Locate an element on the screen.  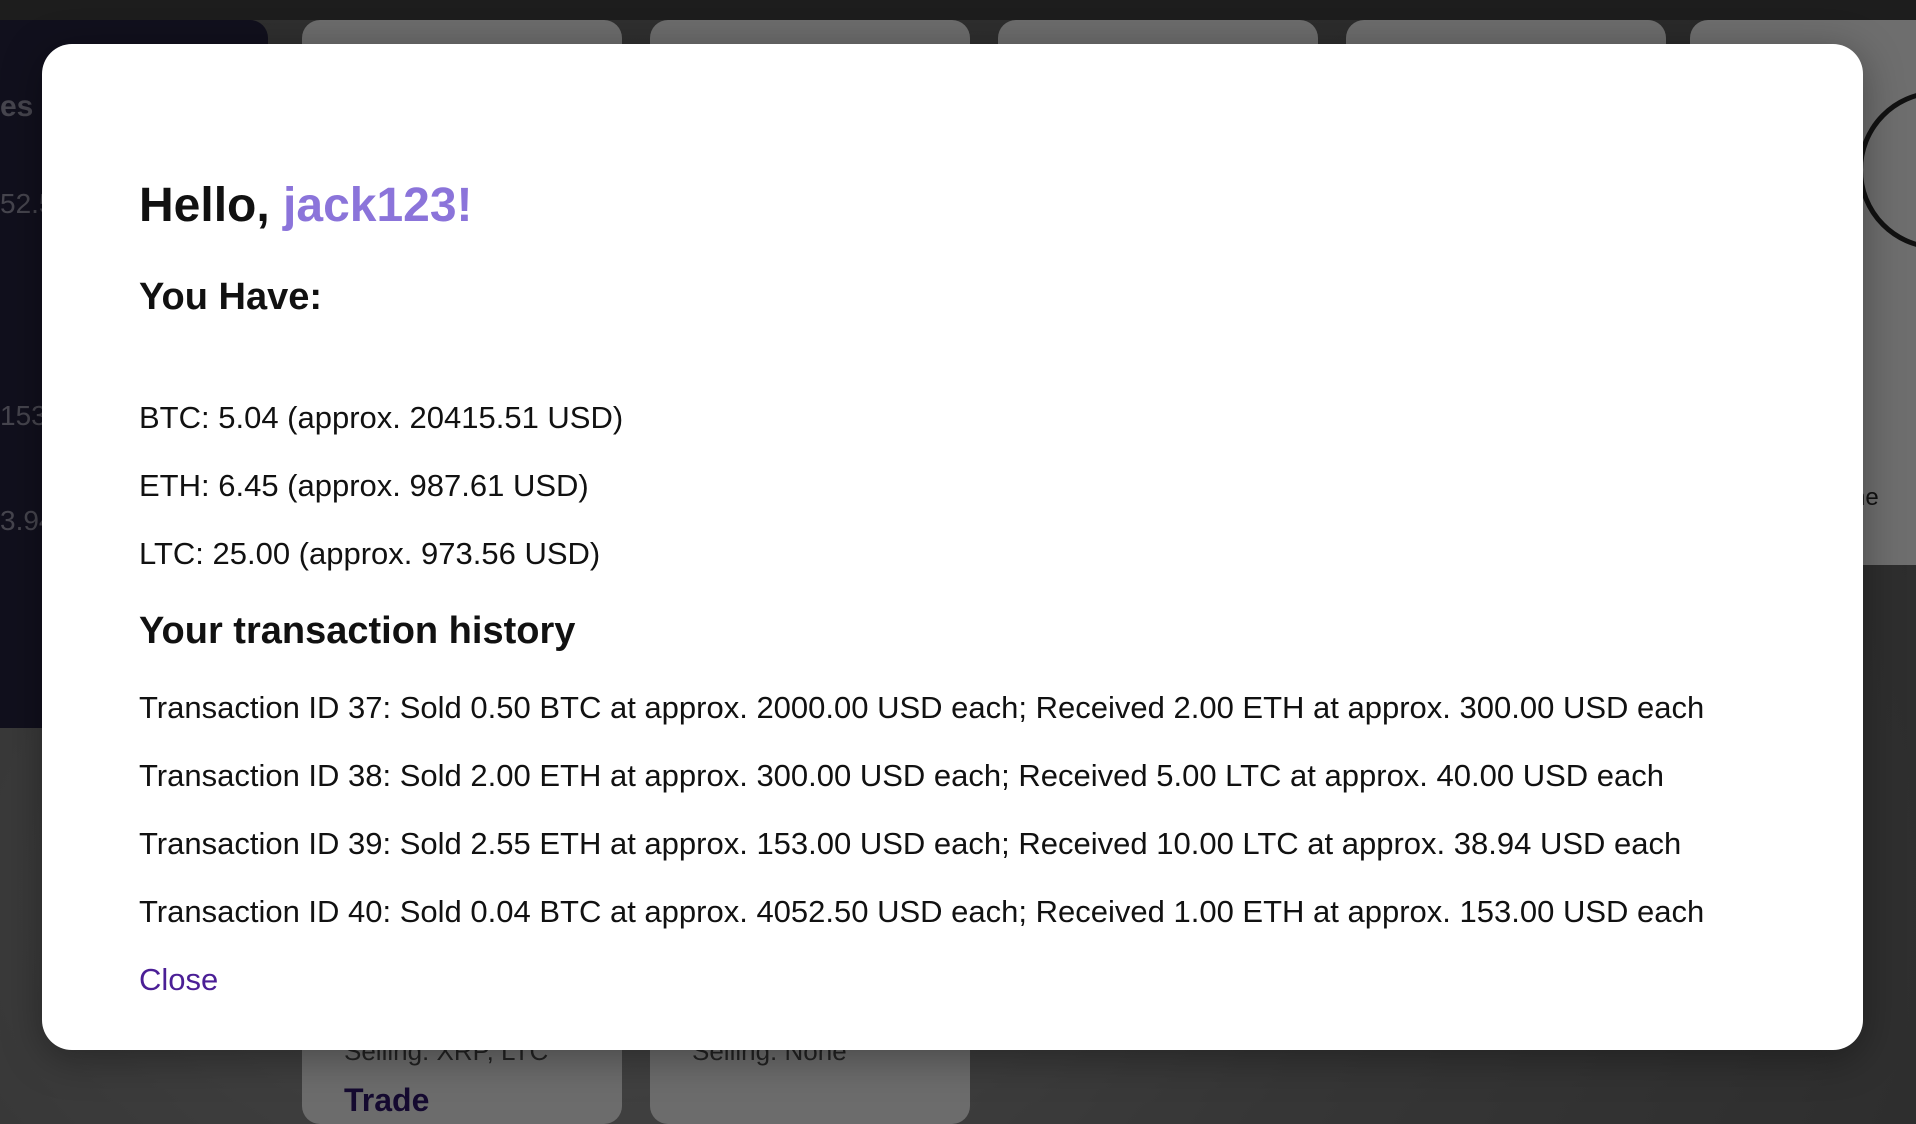
holding-item: ETH: 6.45 (approx. 987.61 USD) is located at coordinates (364, 485).